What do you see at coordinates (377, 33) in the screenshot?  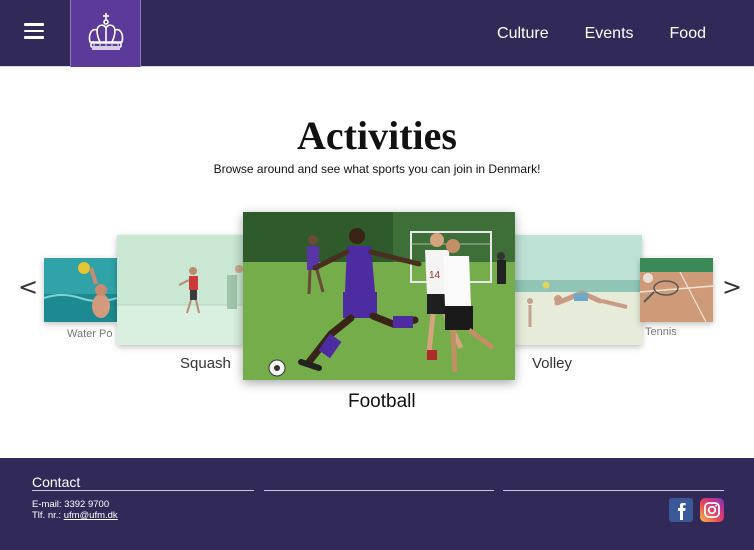 I see `top-navigation-bar: Culture Events Food` at bounding box center [377, 33].